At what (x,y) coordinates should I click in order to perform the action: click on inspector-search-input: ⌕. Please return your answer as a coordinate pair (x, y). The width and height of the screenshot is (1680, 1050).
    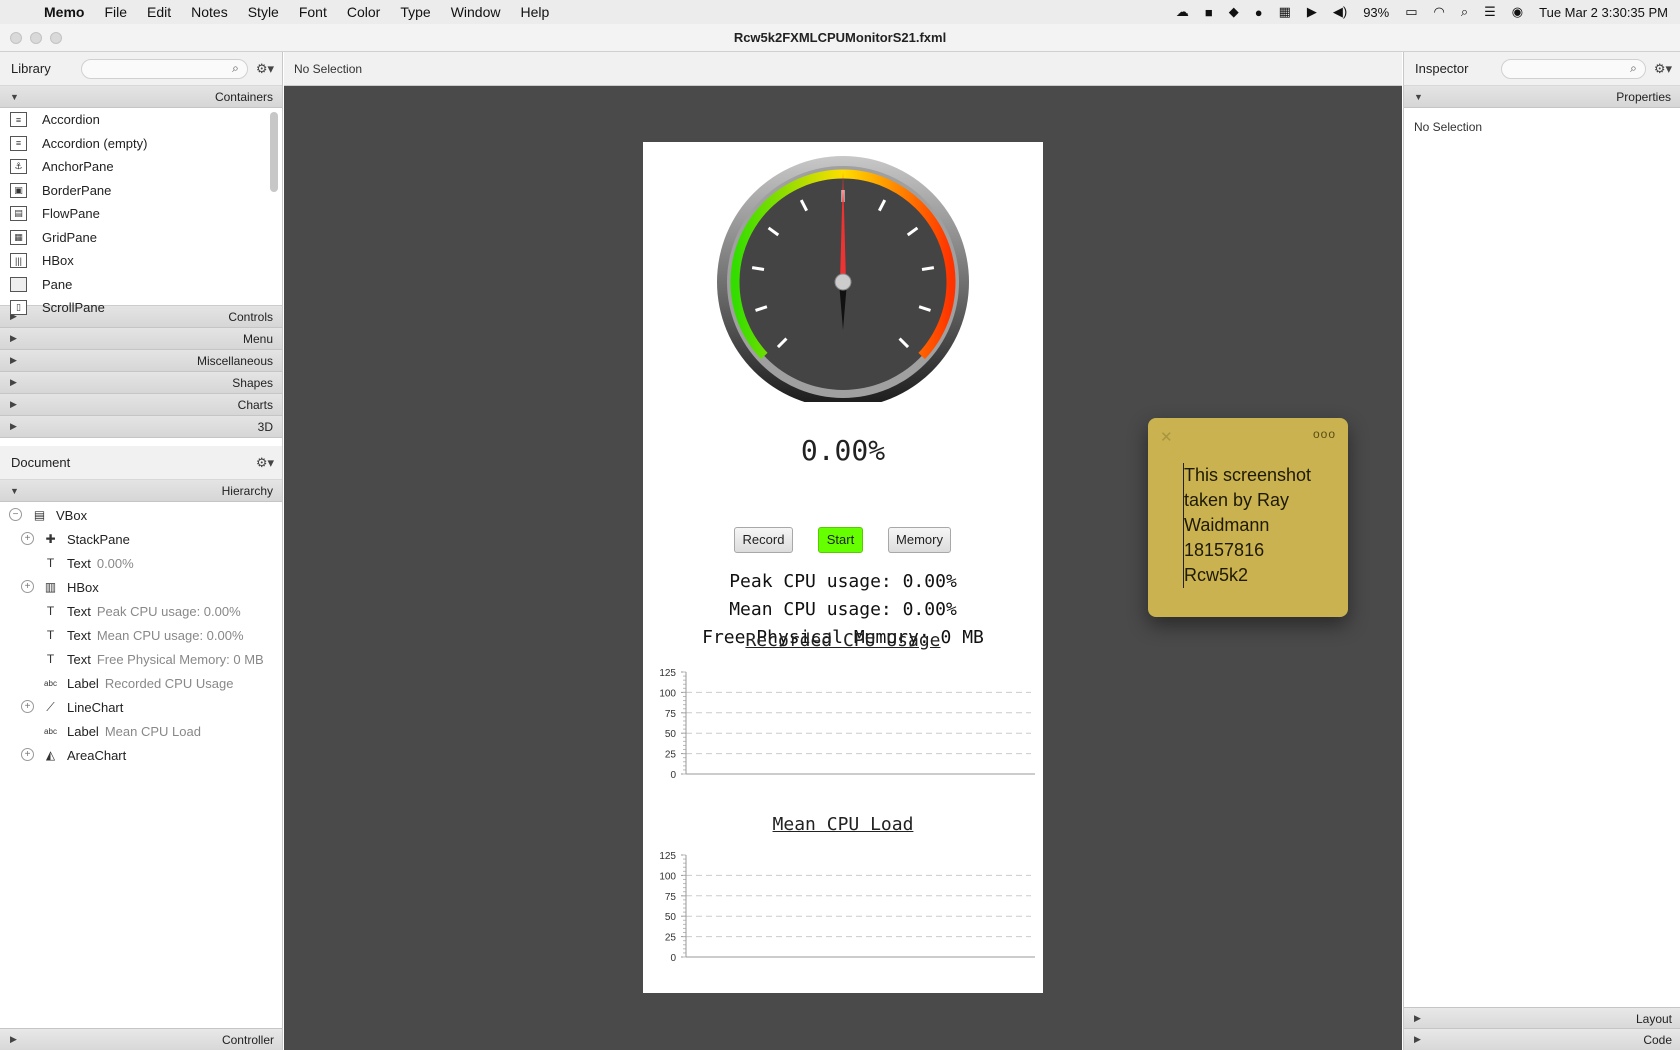
    Looking at the image, I should click on (1573, 68).